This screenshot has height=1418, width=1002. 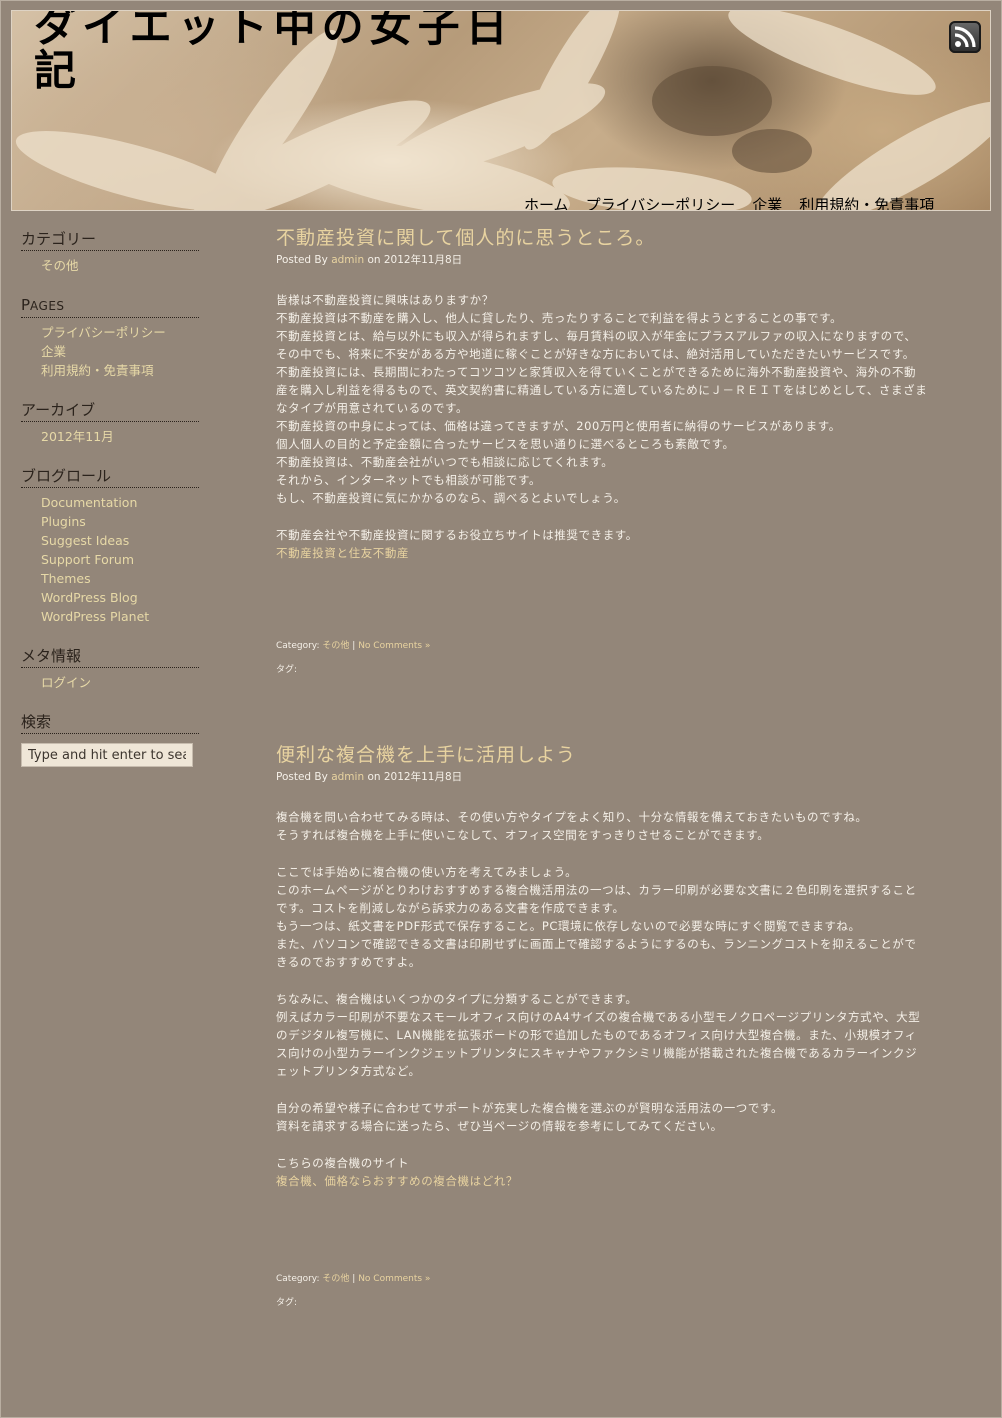 What do you see at coordinates (120, 351) in the screenshot?
I see `page-link-company: 企業` at bounding box center [120, 351].